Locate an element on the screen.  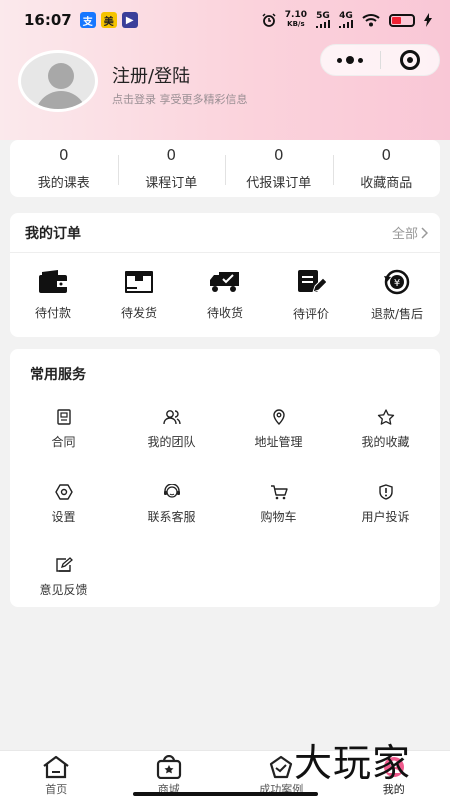
service-label: 合同 is located at coordinates (63, 442).